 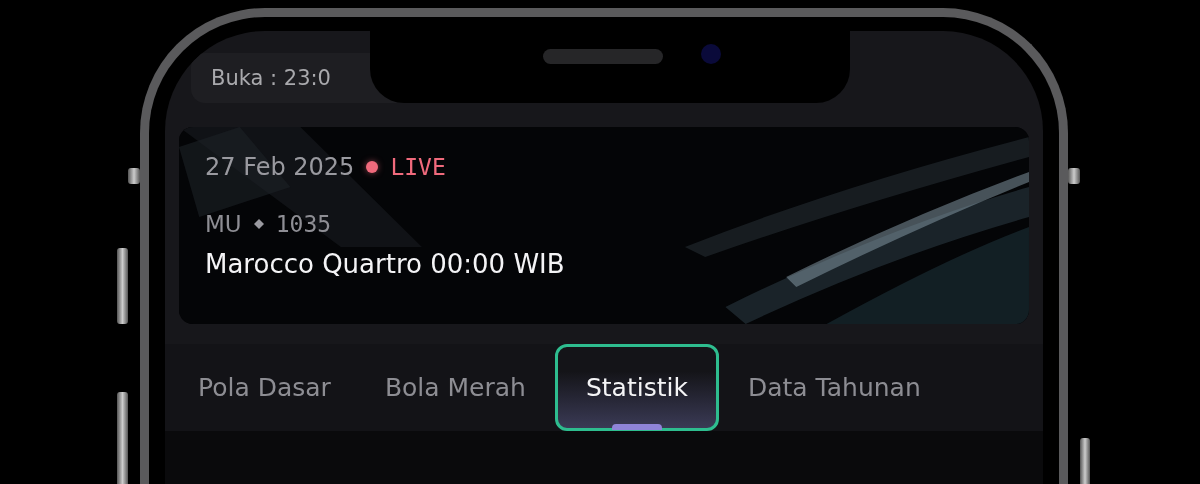 What do you see at coordinates (303, 224) in the screenshot?
I see `draw-number: 1035` at bounding box center [303, 224].